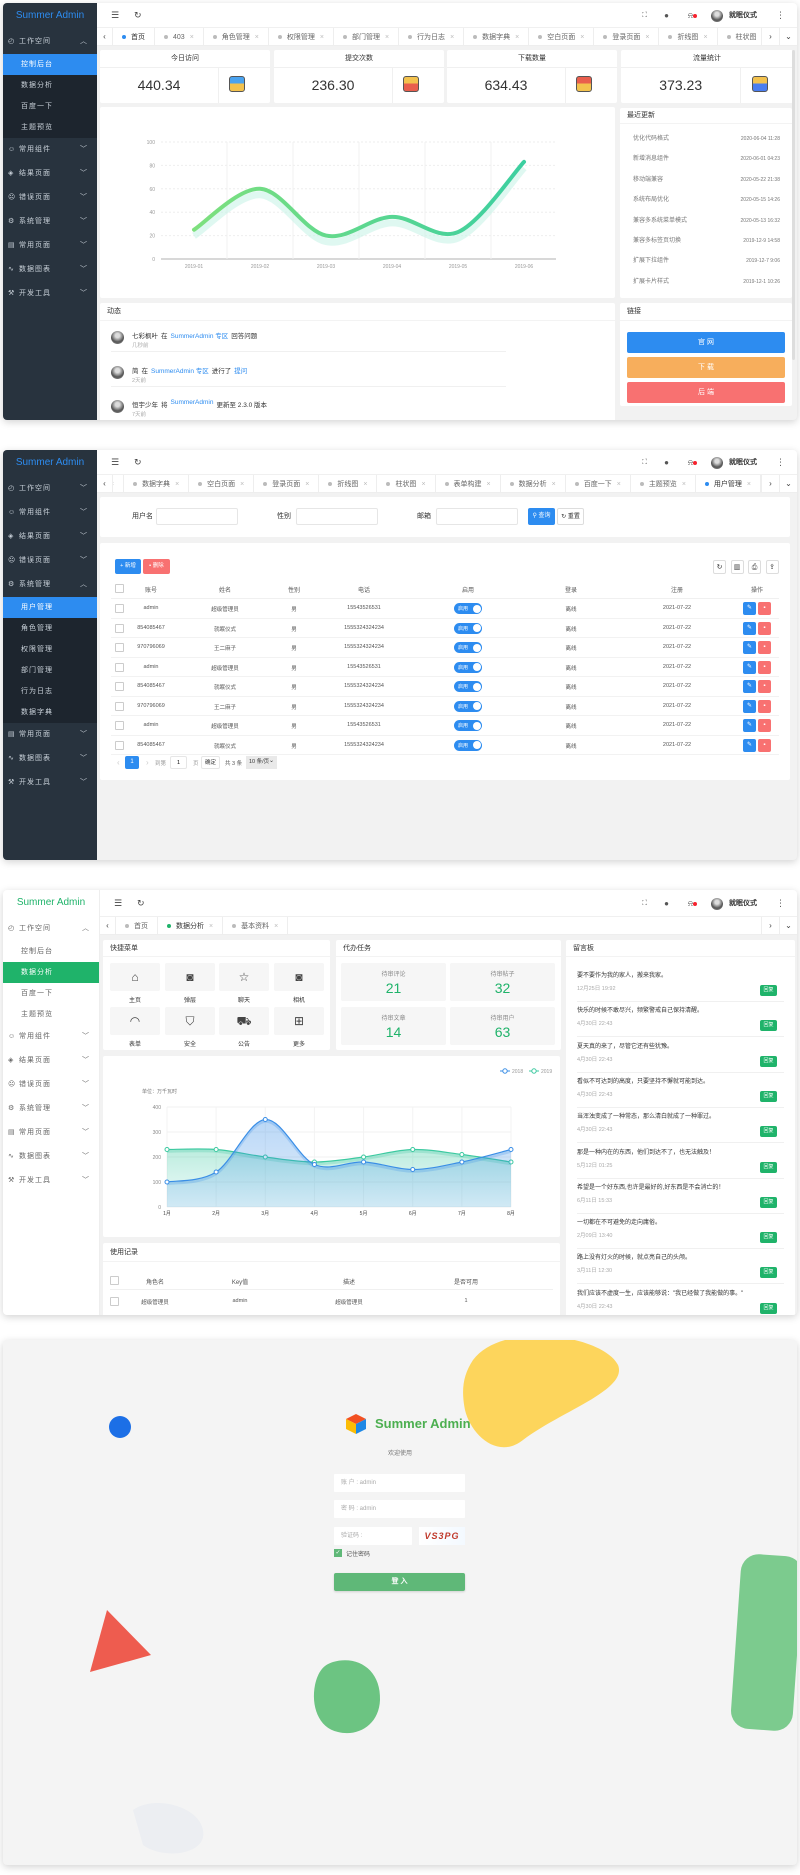  Describe the element at coordinates (706, 342) in the screenshot. I see `link-button: 官 网` at that location.